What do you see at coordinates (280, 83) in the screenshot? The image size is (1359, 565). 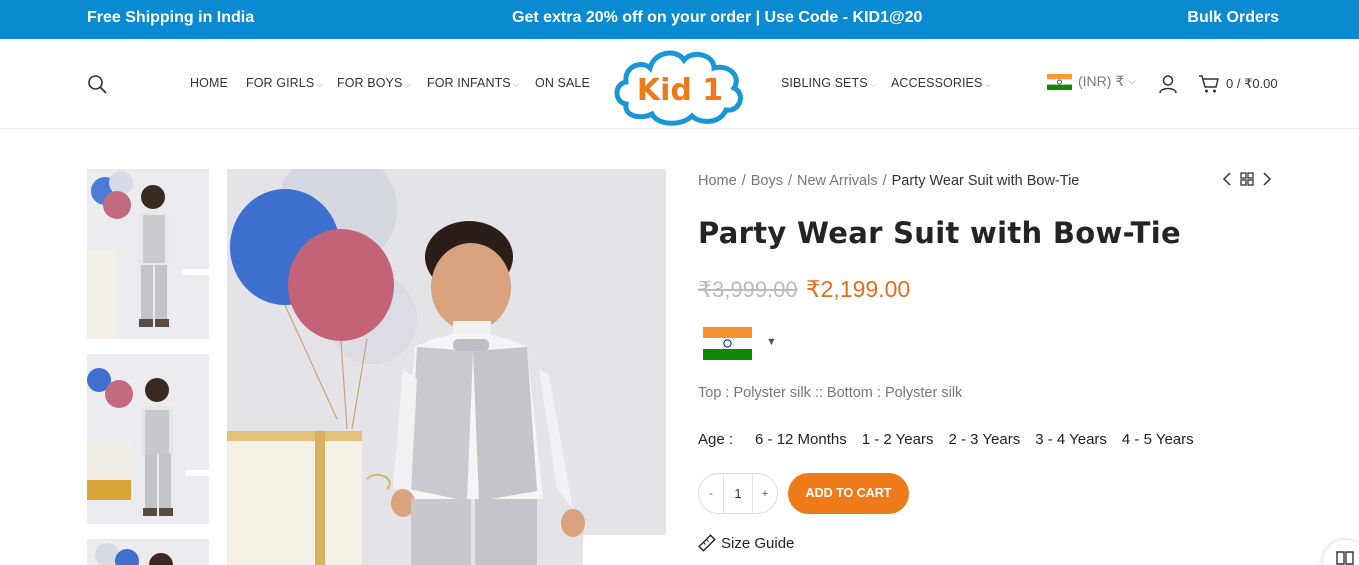 I see `nav-for-girls-label: FOR GIRLS` at bounding box center [280, 83].